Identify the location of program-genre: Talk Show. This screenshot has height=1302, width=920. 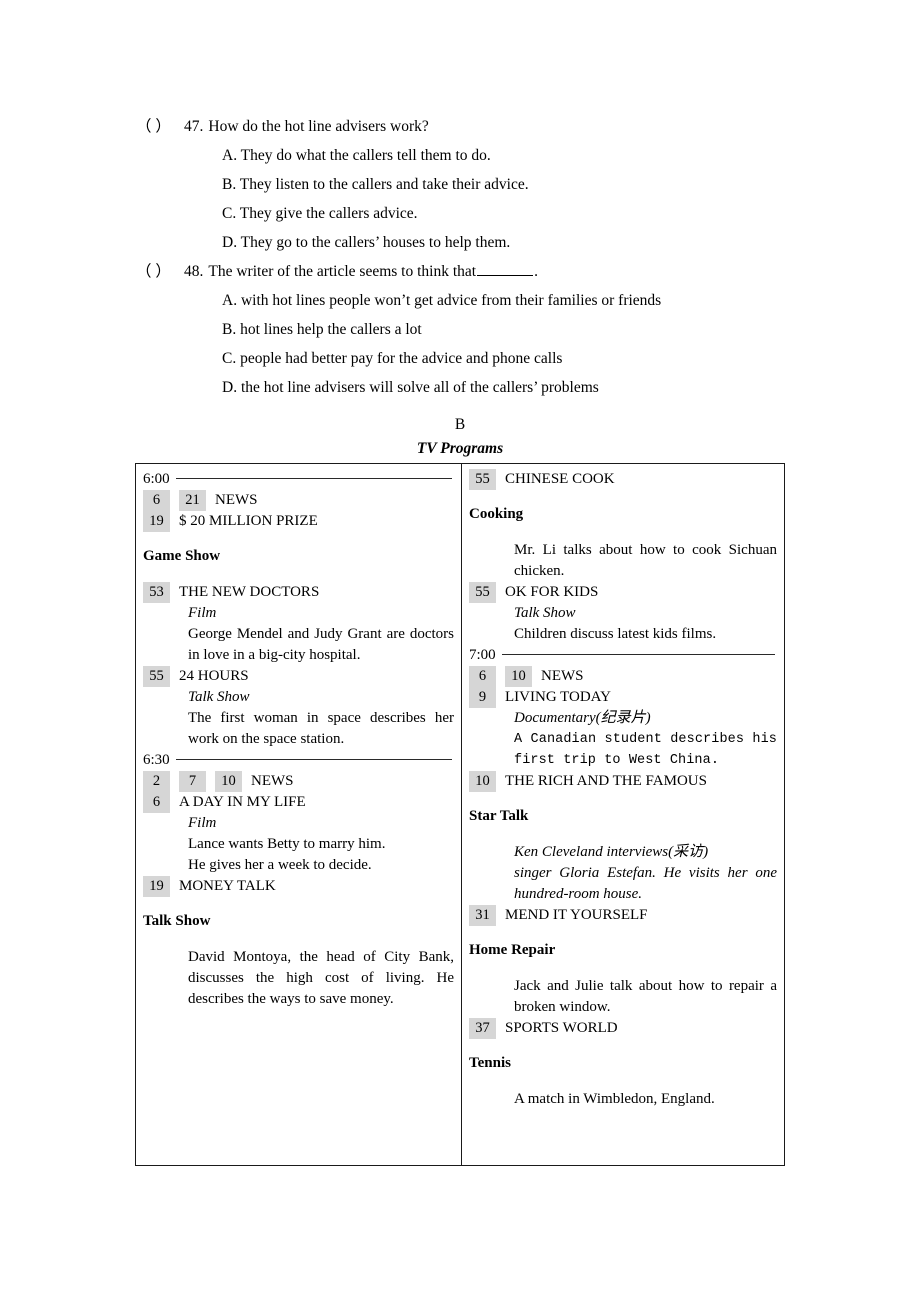
(219, 697).